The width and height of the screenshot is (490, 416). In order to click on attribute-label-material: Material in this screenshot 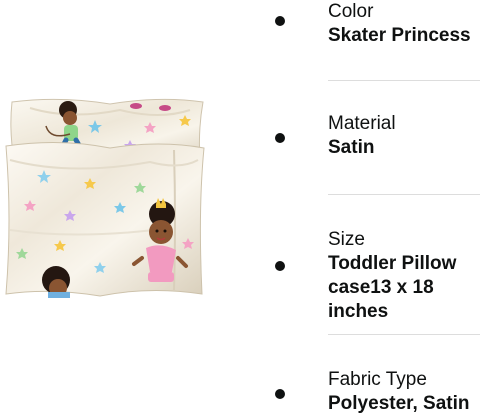, I will do `click(362, 123)`.